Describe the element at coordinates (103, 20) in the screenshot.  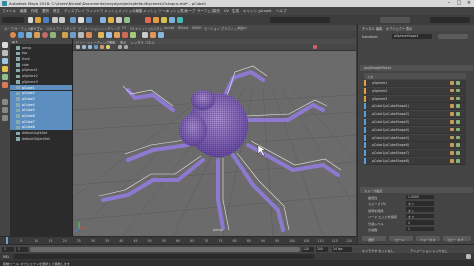
I see `snap-grid-icon` at that location.